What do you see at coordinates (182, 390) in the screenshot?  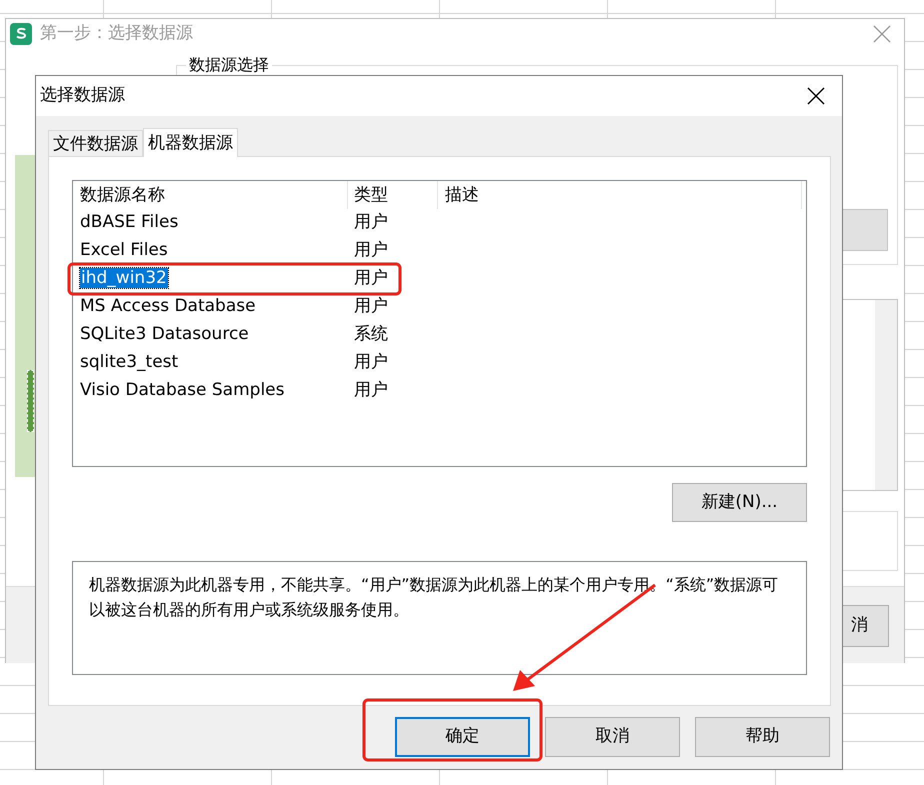 I see `data-source-name: Visio Database Samples` at bounding box center [182, 390].